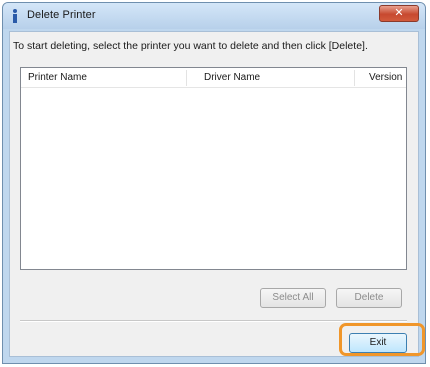  Describe the element at coordinates (213, 321) in the screenshot. I see `separator` at that location.